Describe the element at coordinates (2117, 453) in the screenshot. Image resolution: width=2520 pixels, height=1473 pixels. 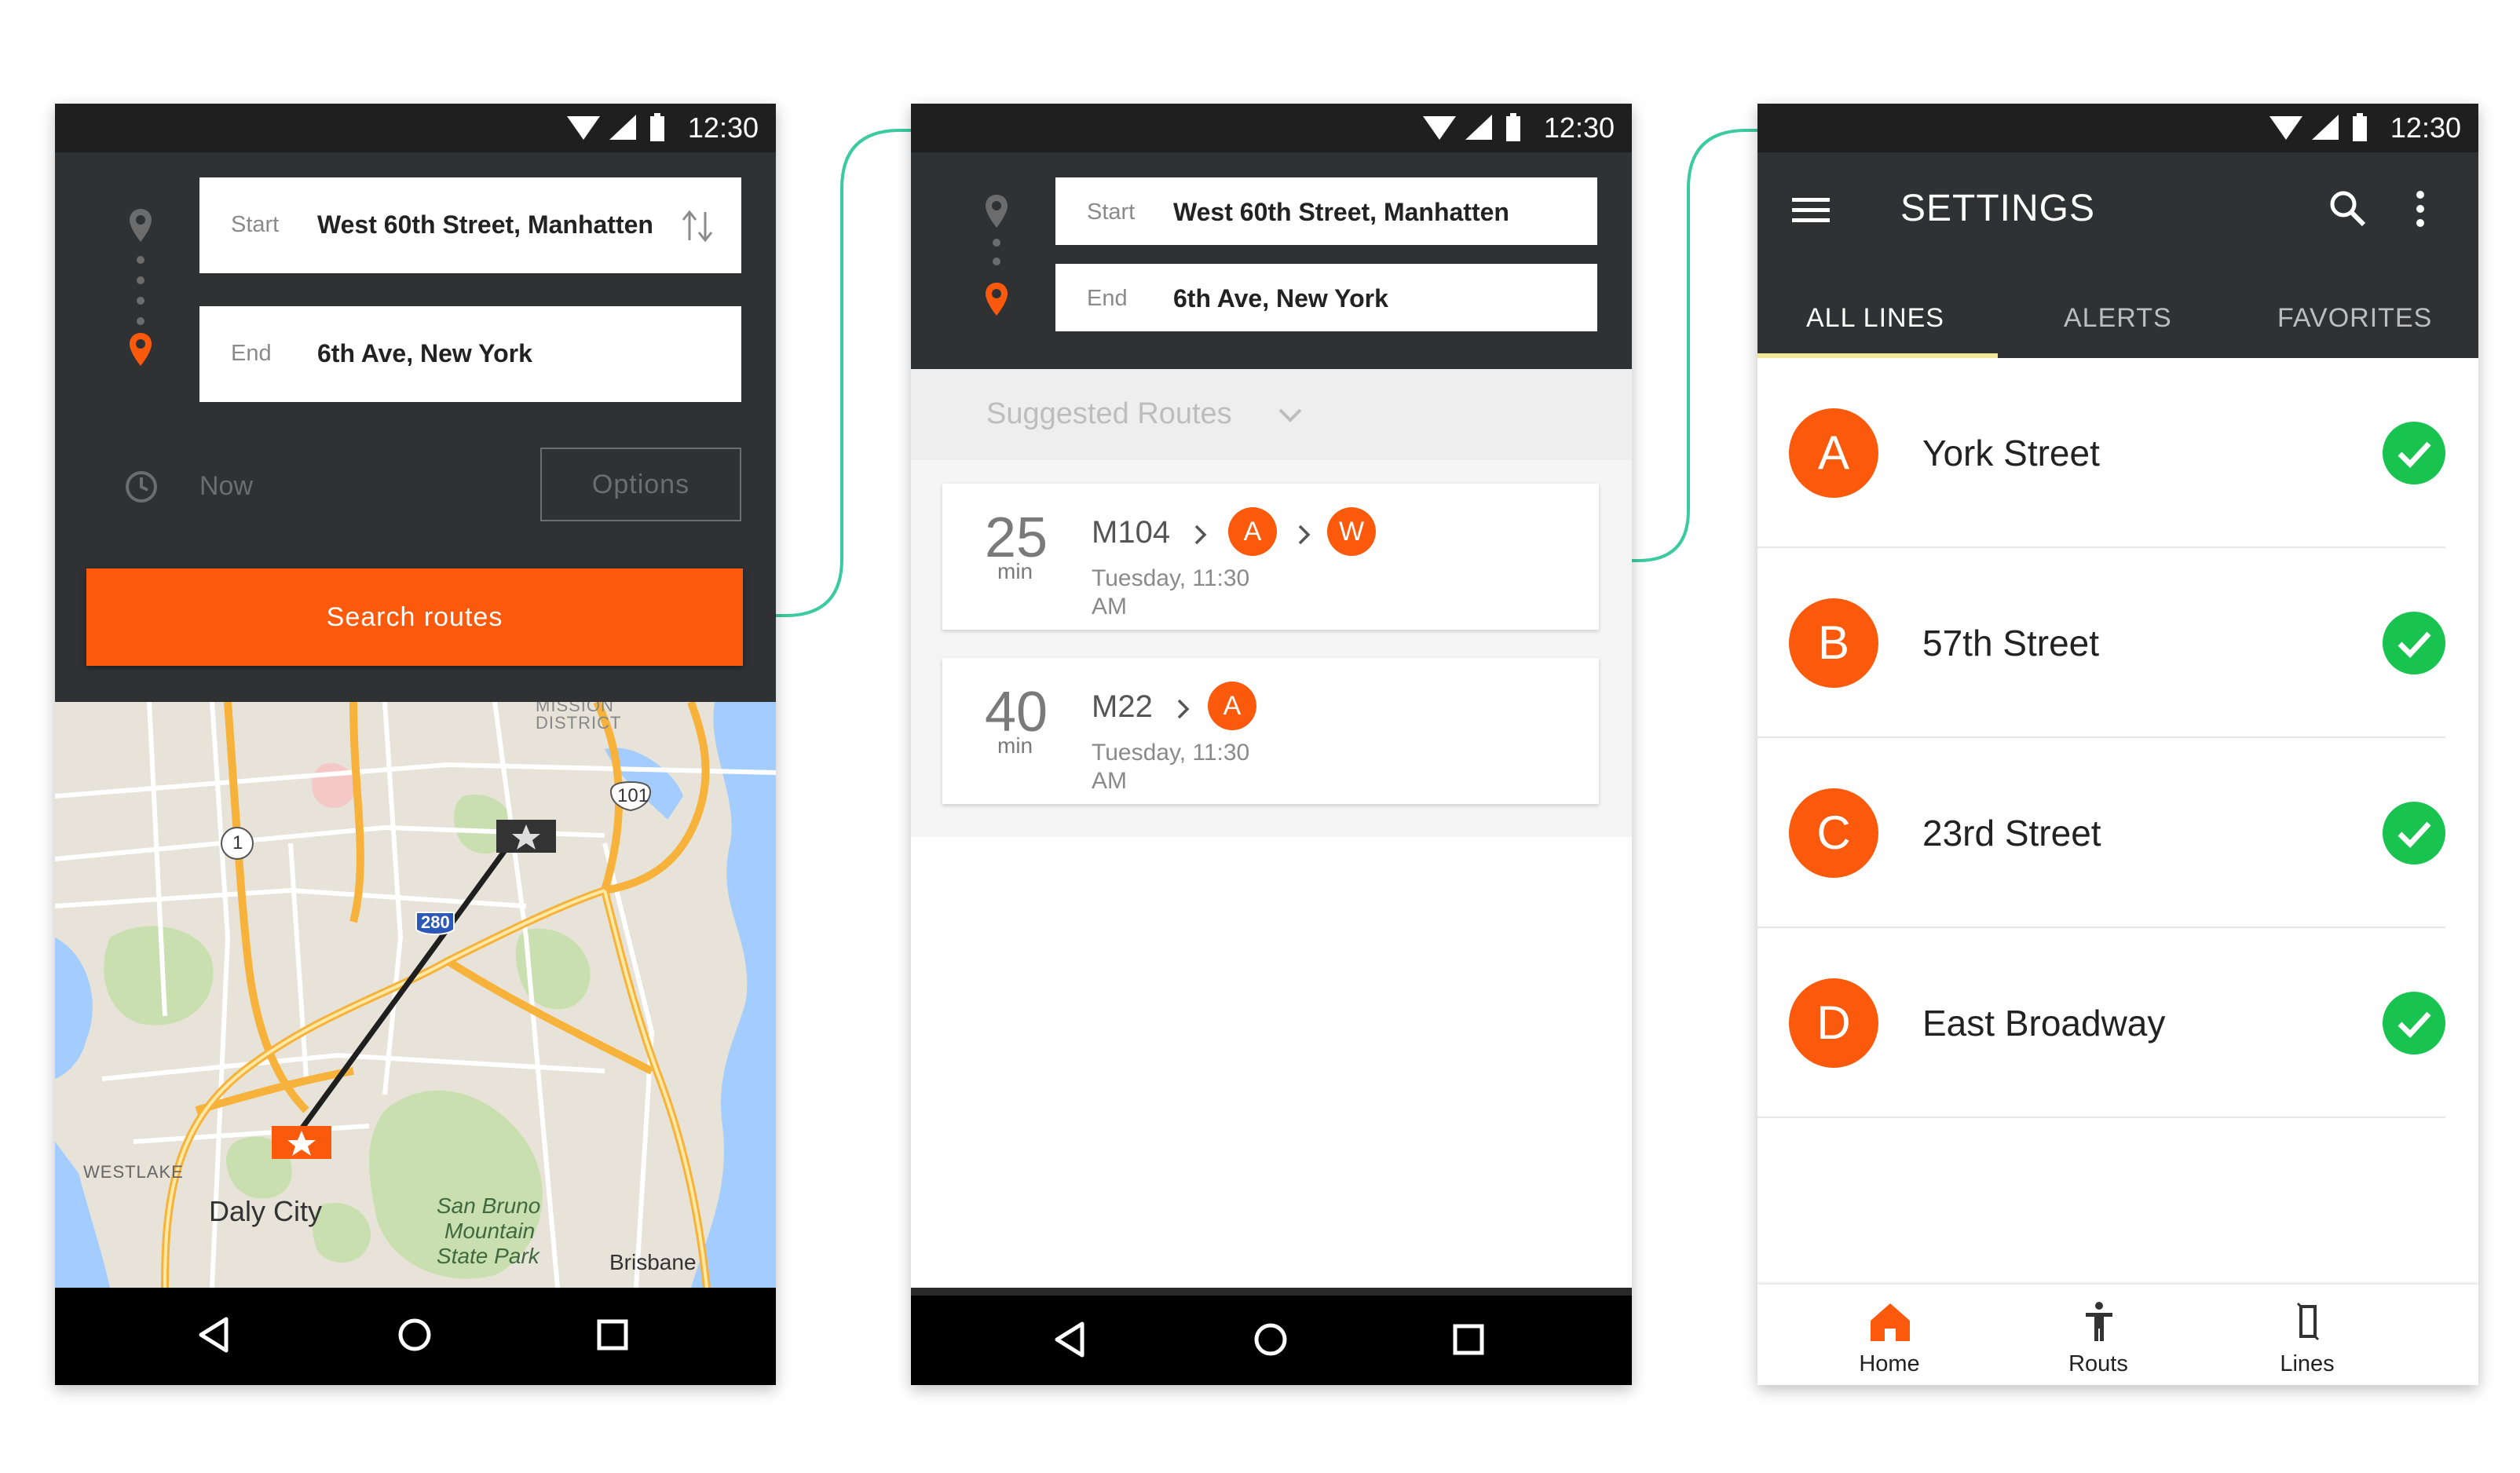
I see `list-item: A York Street` at that location.